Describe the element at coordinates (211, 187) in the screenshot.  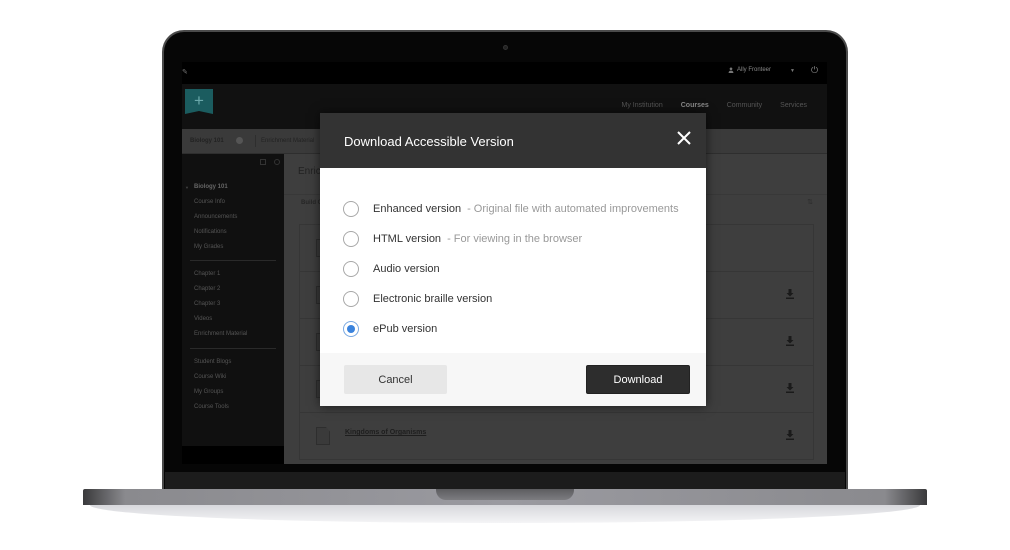
I see `sidebar-course-title: Biology 101` at that location.